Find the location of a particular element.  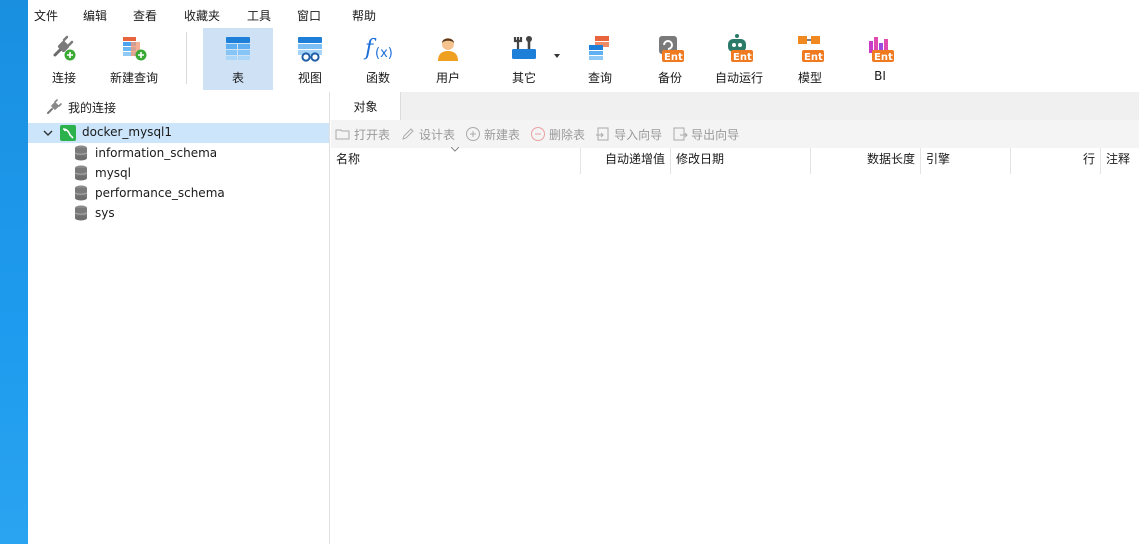

column-header-engine: 引擎 is located at coordinates (966, 161).